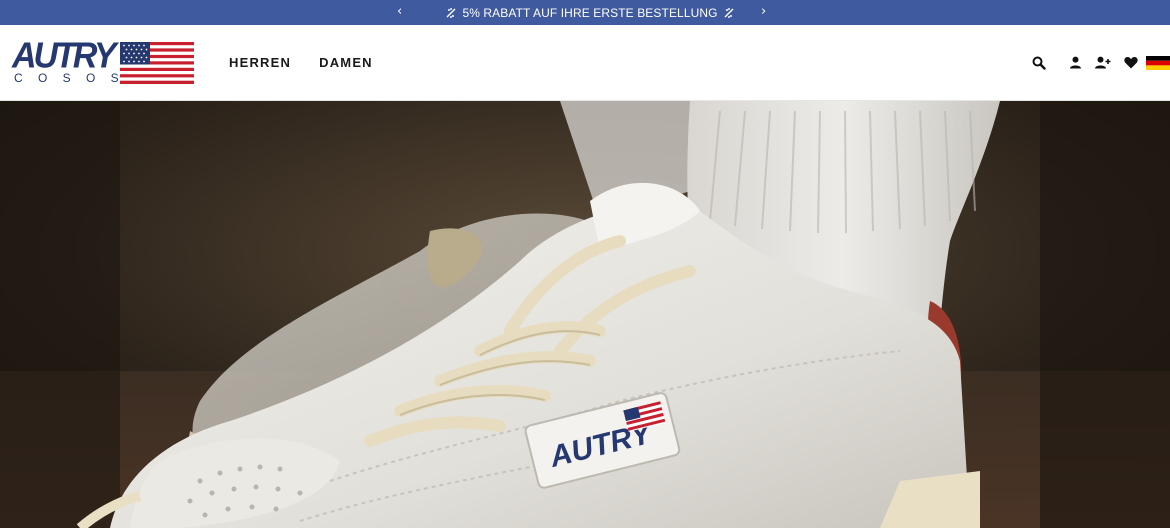 The image size is (1170, 528). What do you see at coordinates (1131, 63) in the screenshot?
I see `wishlist-heart-icon` at bounding box center [1131, 63].